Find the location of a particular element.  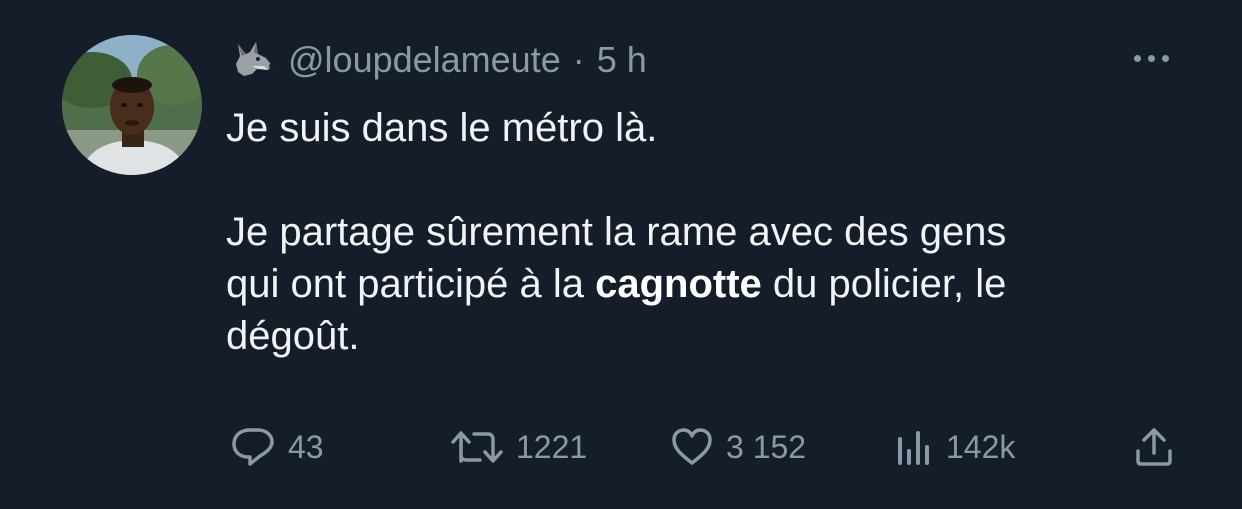

reply-count: 43 is located at coordinates (306, 446).